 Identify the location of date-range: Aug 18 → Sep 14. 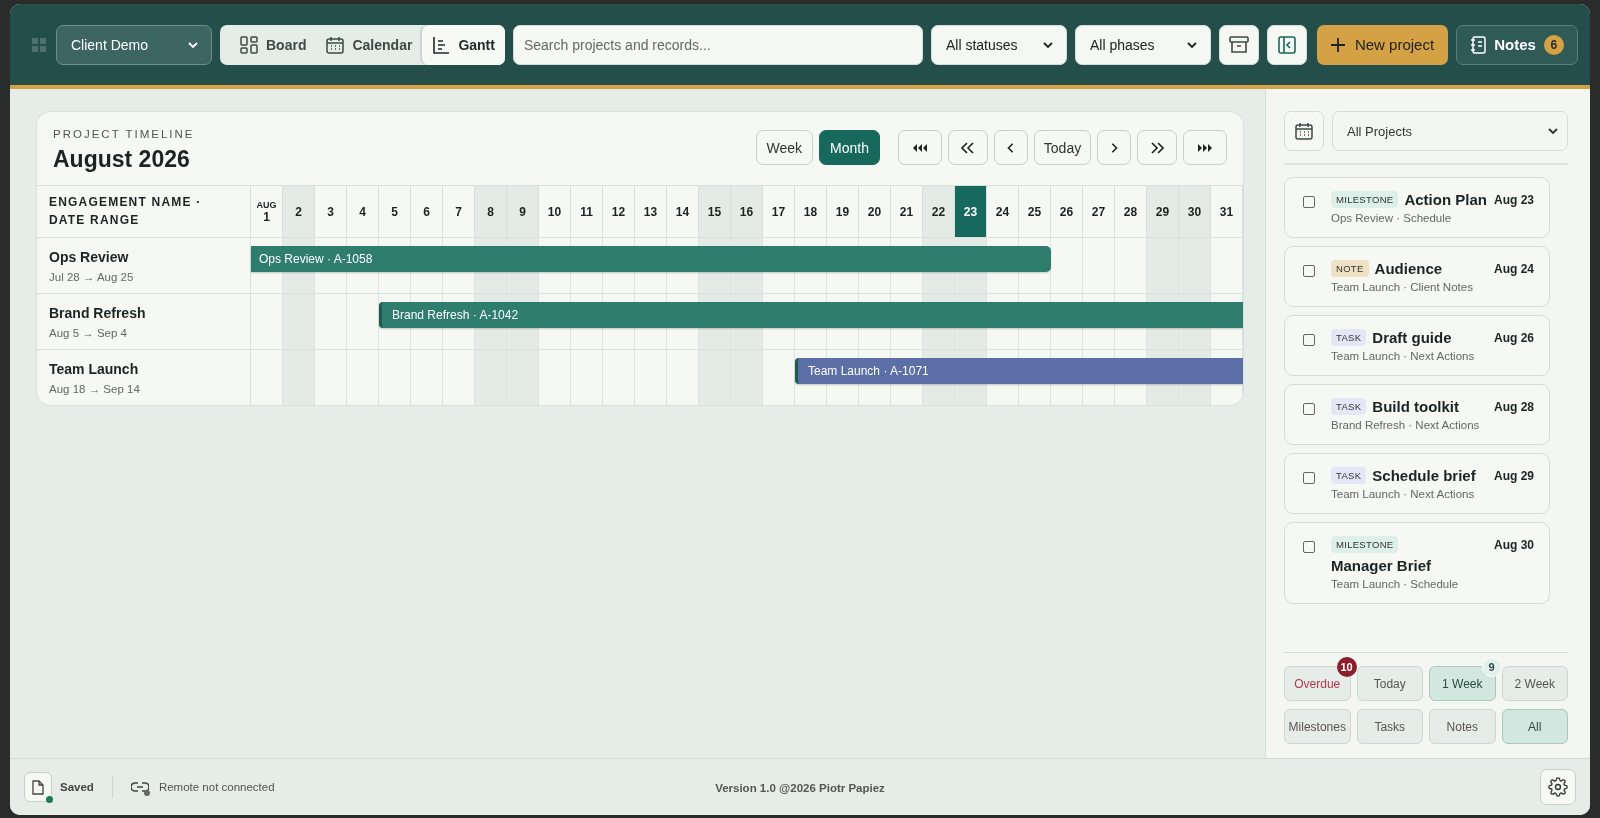
(95, 388).